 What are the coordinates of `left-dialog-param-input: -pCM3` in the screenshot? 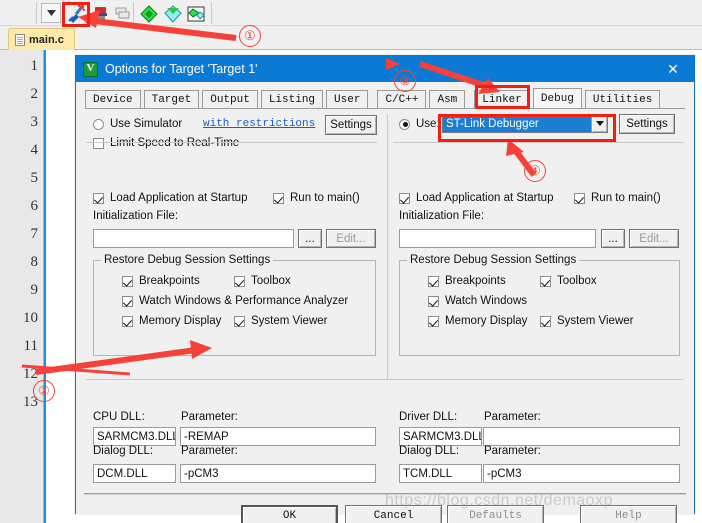 It's located at (278, 473).